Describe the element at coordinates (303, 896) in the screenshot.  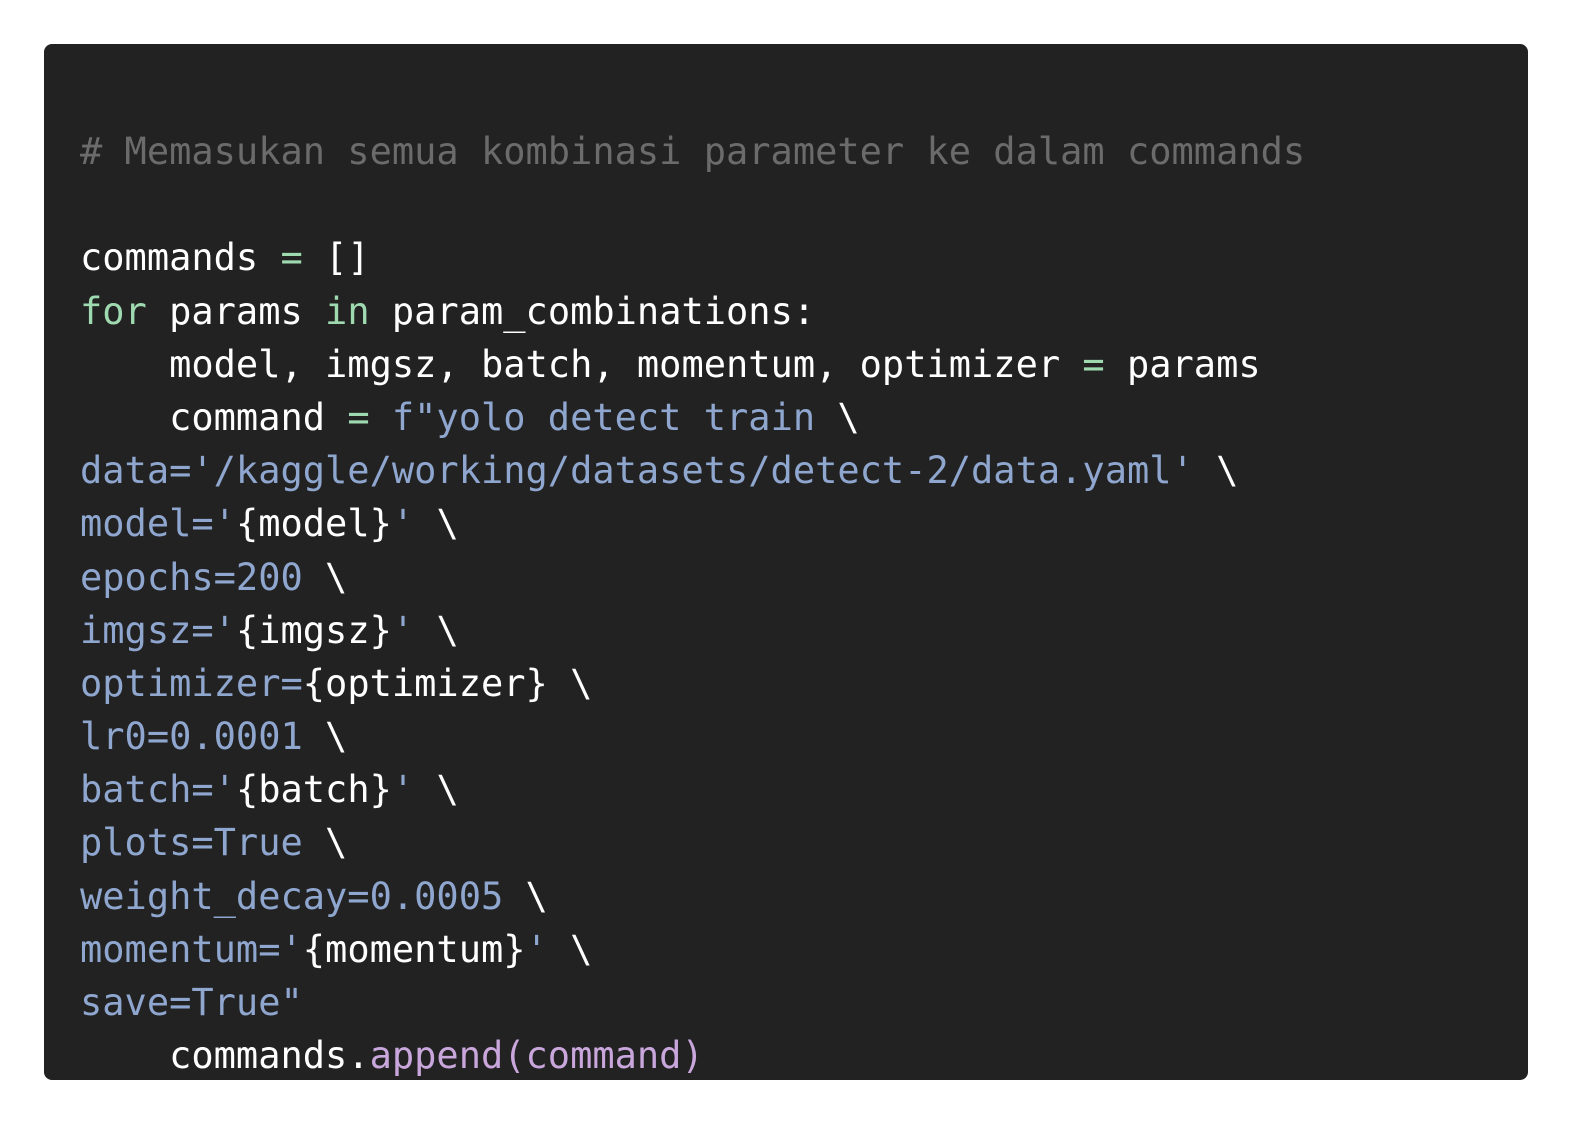
I see `code-token-str: weight_decay=0.0005` at that location.